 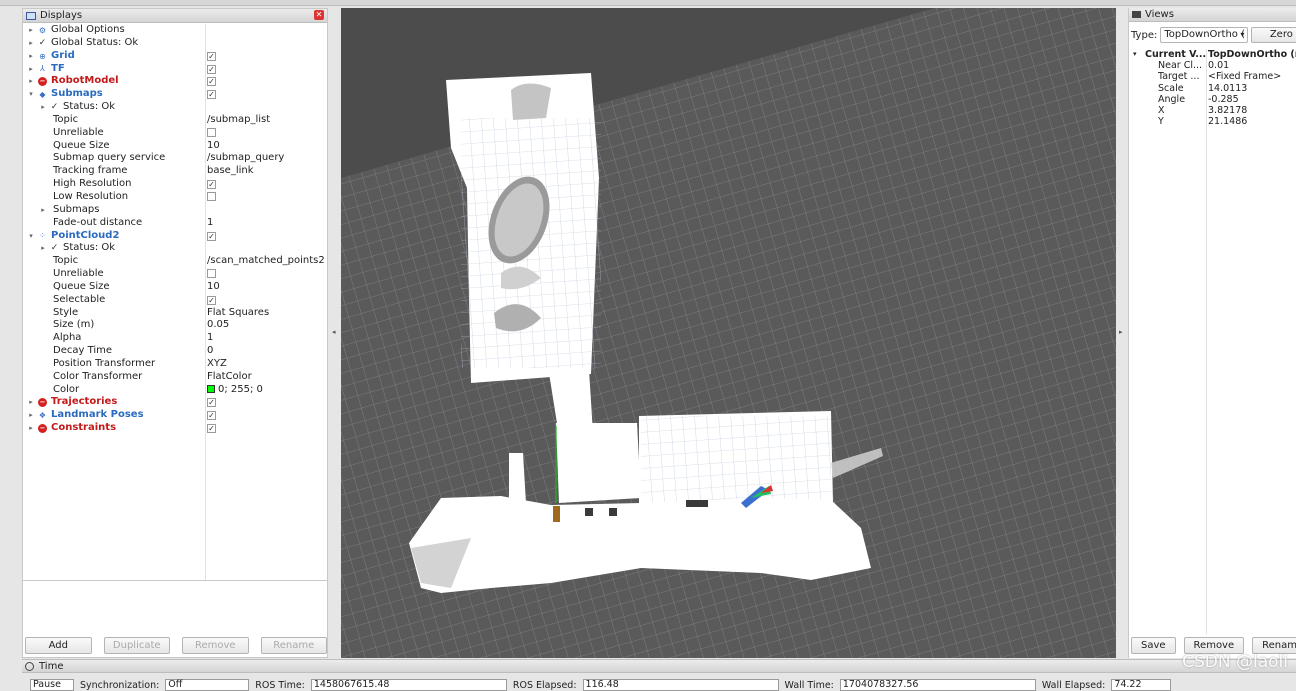 What do you see at coordinates (1206, 341) in the screenshot?
I see `views-column-divider` at bounding box center [1206, 341].